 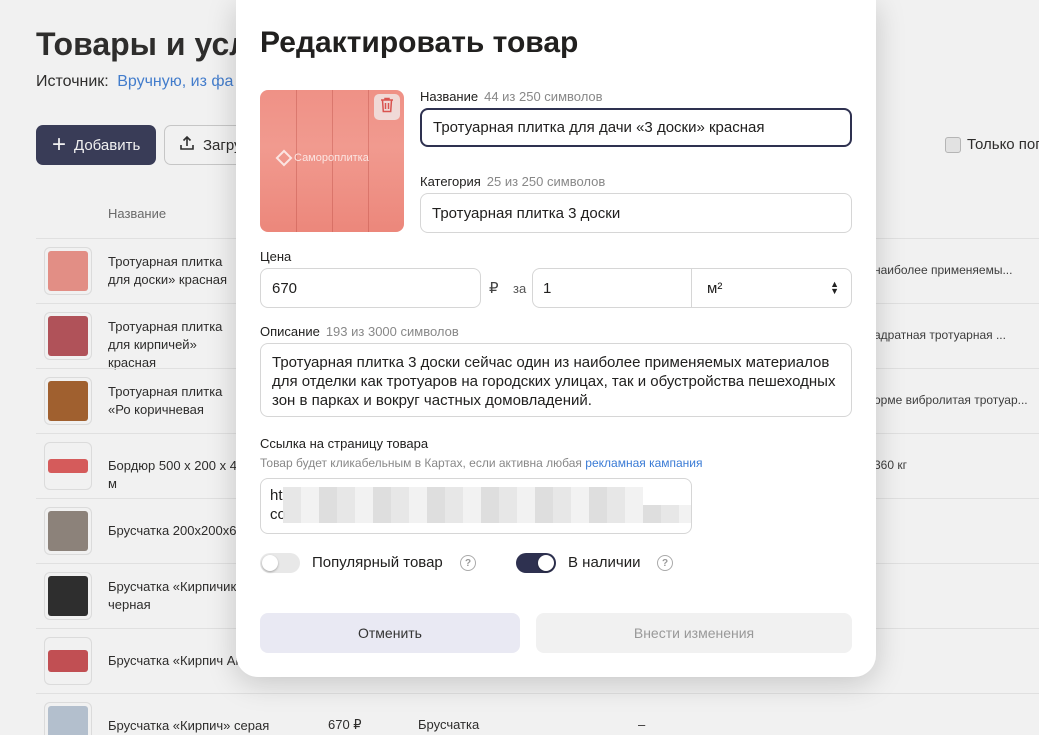 I want to click on link-label: Ссылка на страницу товара, so click(x=344, y=443).